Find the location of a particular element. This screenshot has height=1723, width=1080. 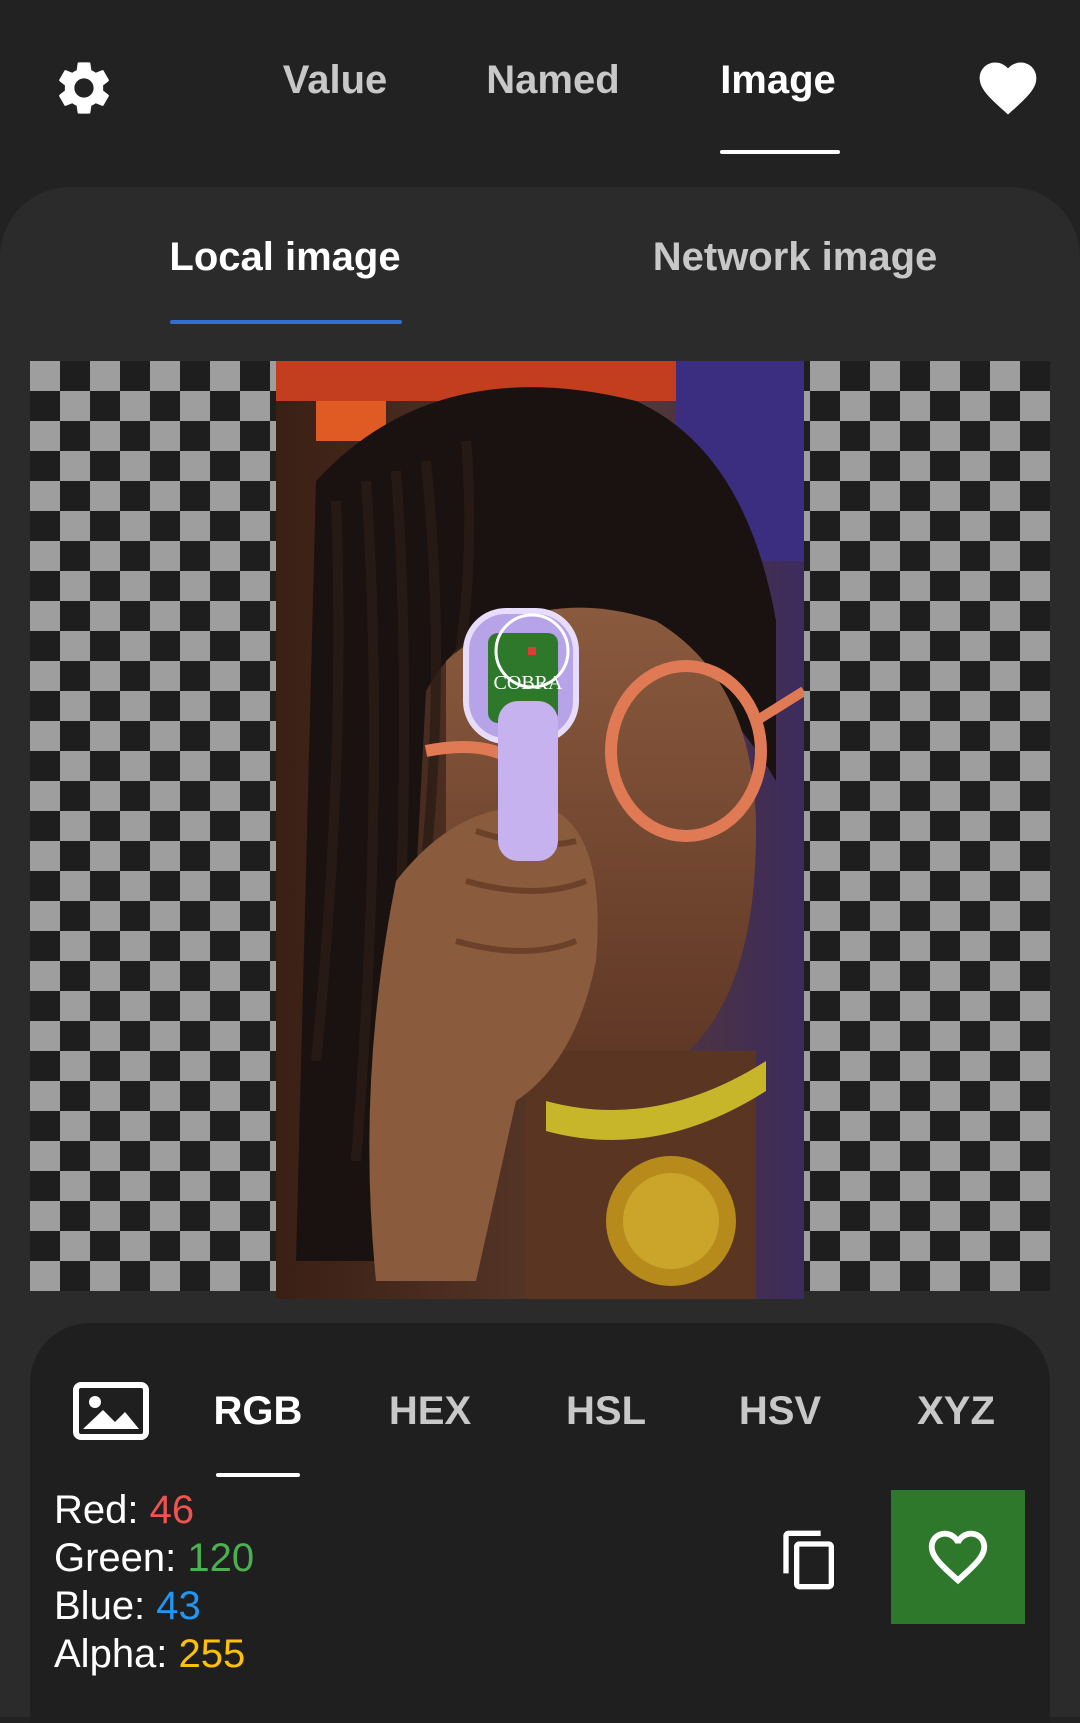

red-value: 46 is located at coordinates (172, 1510).